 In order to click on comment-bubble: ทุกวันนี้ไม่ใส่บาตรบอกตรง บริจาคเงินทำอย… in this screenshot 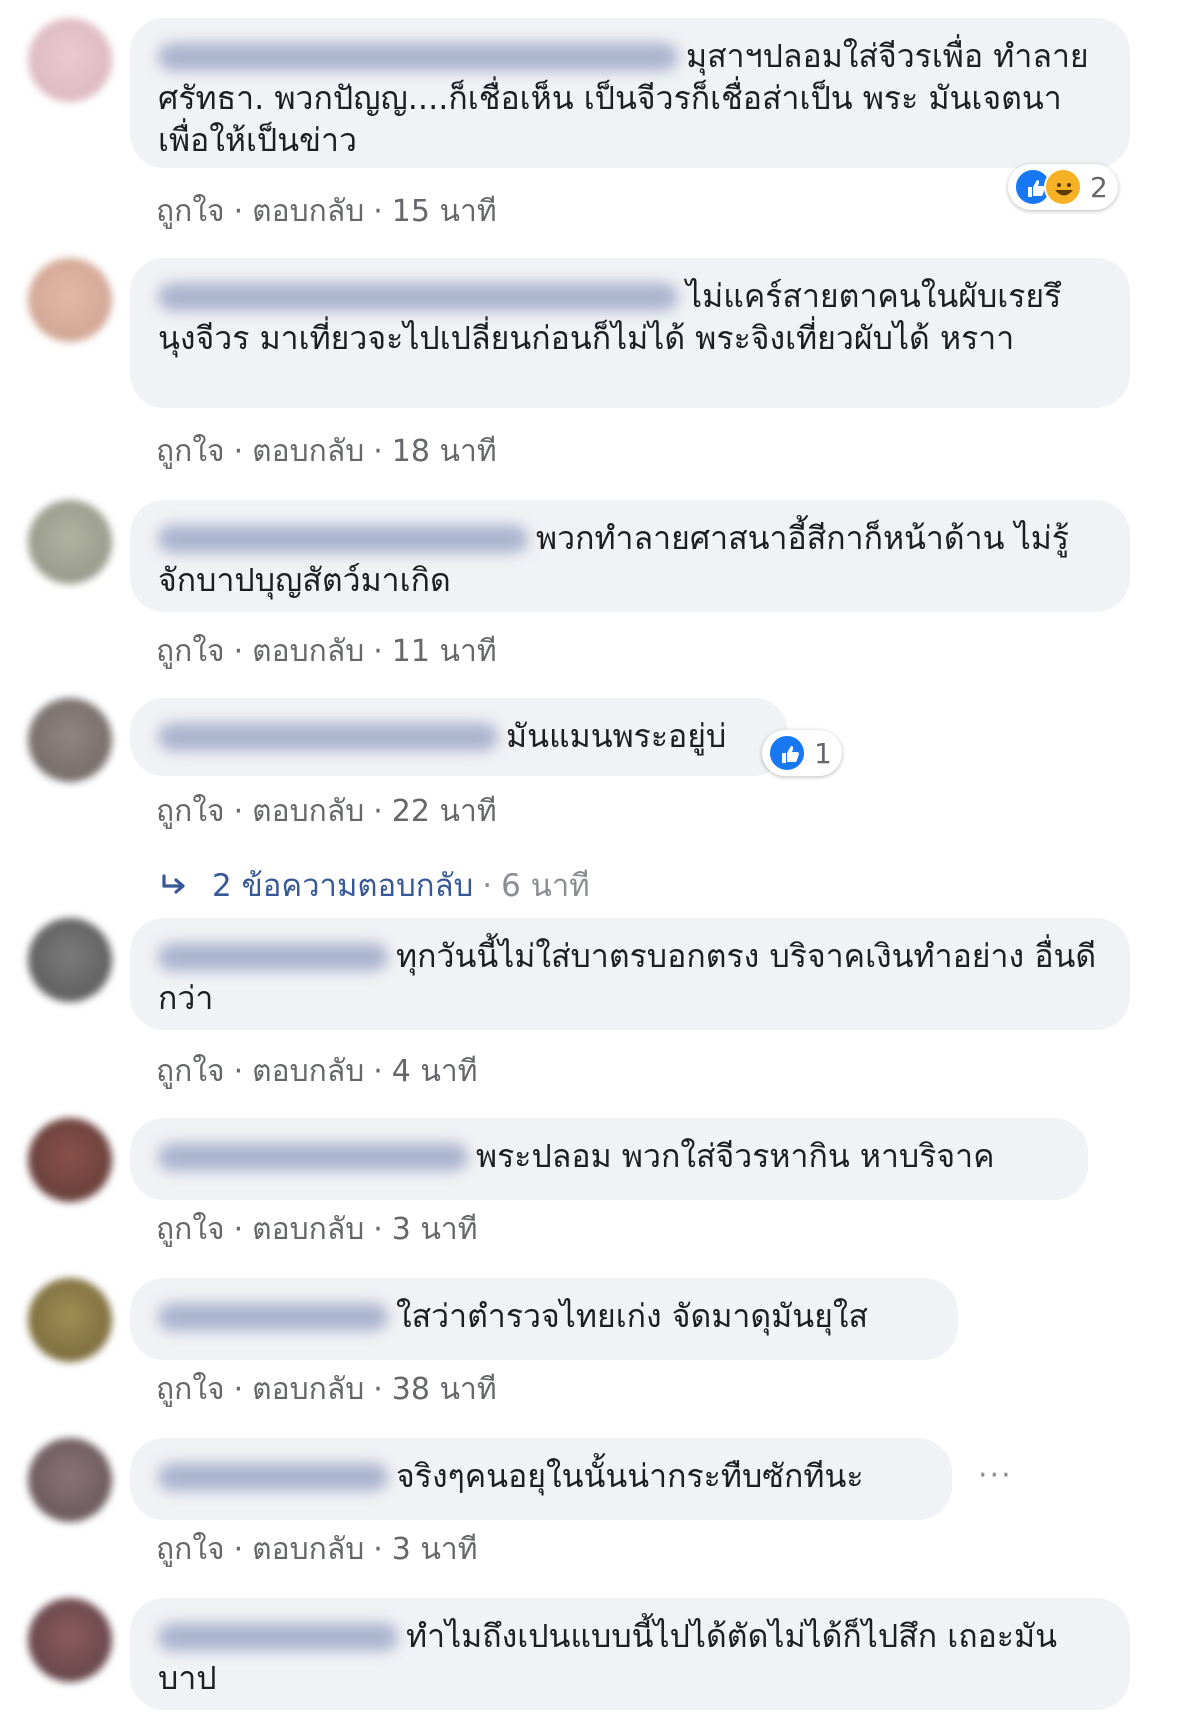, I will do `click(630, 974)`.